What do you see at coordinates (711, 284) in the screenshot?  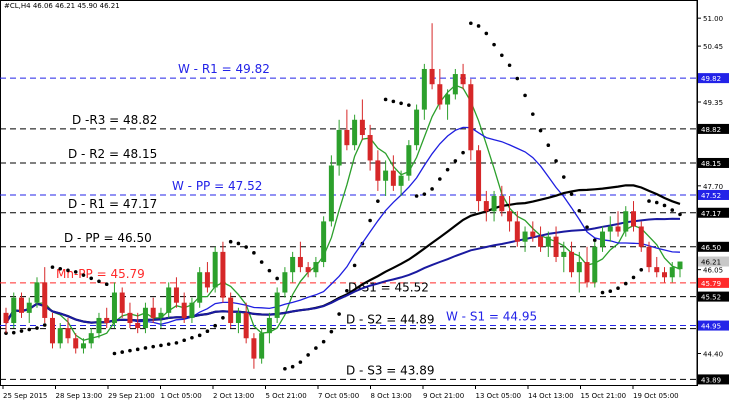 I see `price-label: 45.79` at bounding box center [711, 284].